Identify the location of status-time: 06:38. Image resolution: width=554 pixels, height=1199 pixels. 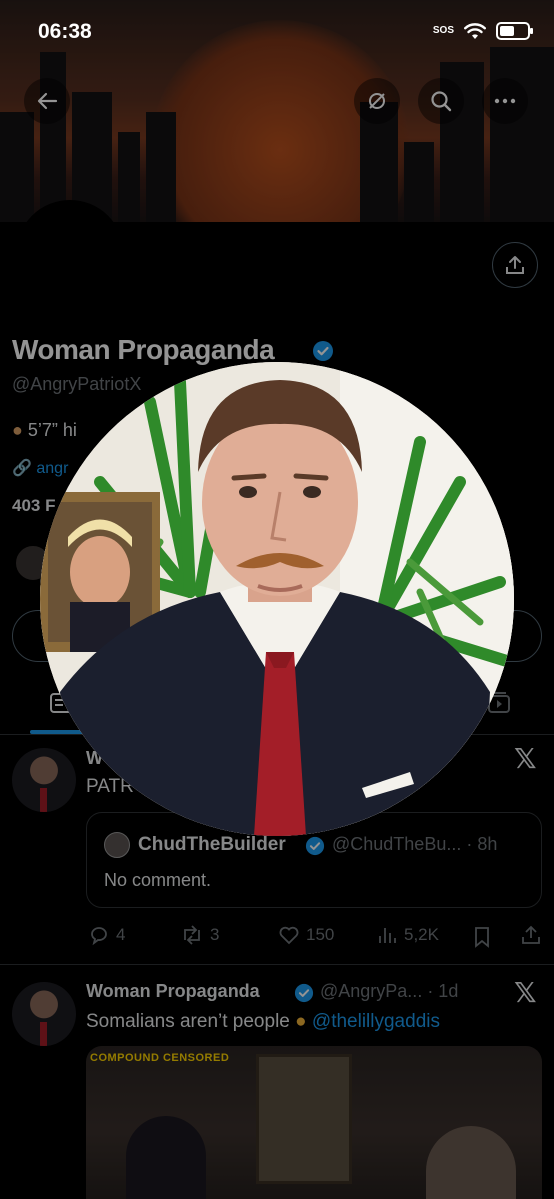
(65, 31).